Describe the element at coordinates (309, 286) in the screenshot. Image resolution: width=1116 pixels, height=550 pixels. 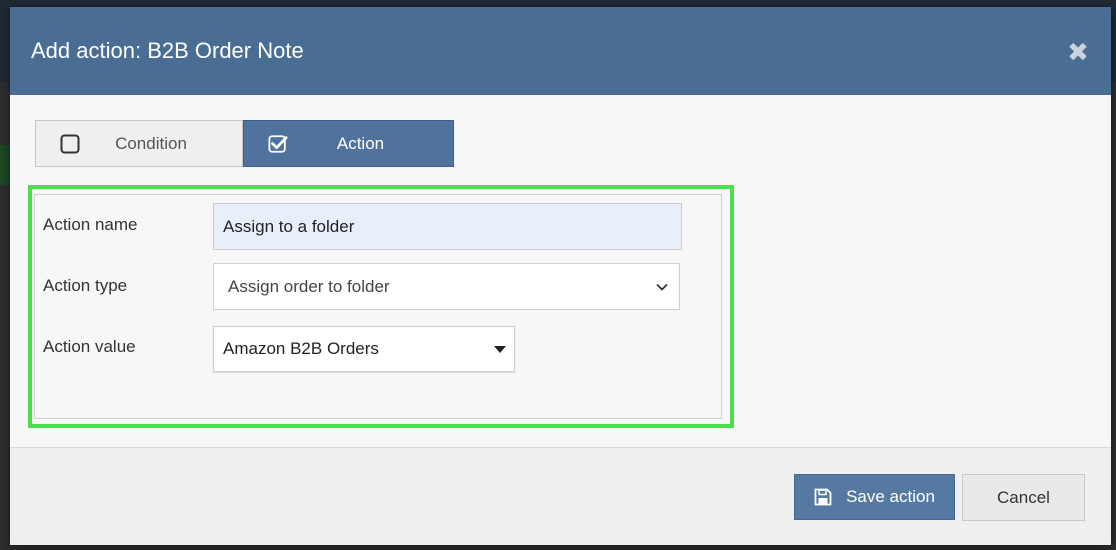
I see `action-type-selected: Assign order to folder` at that location.